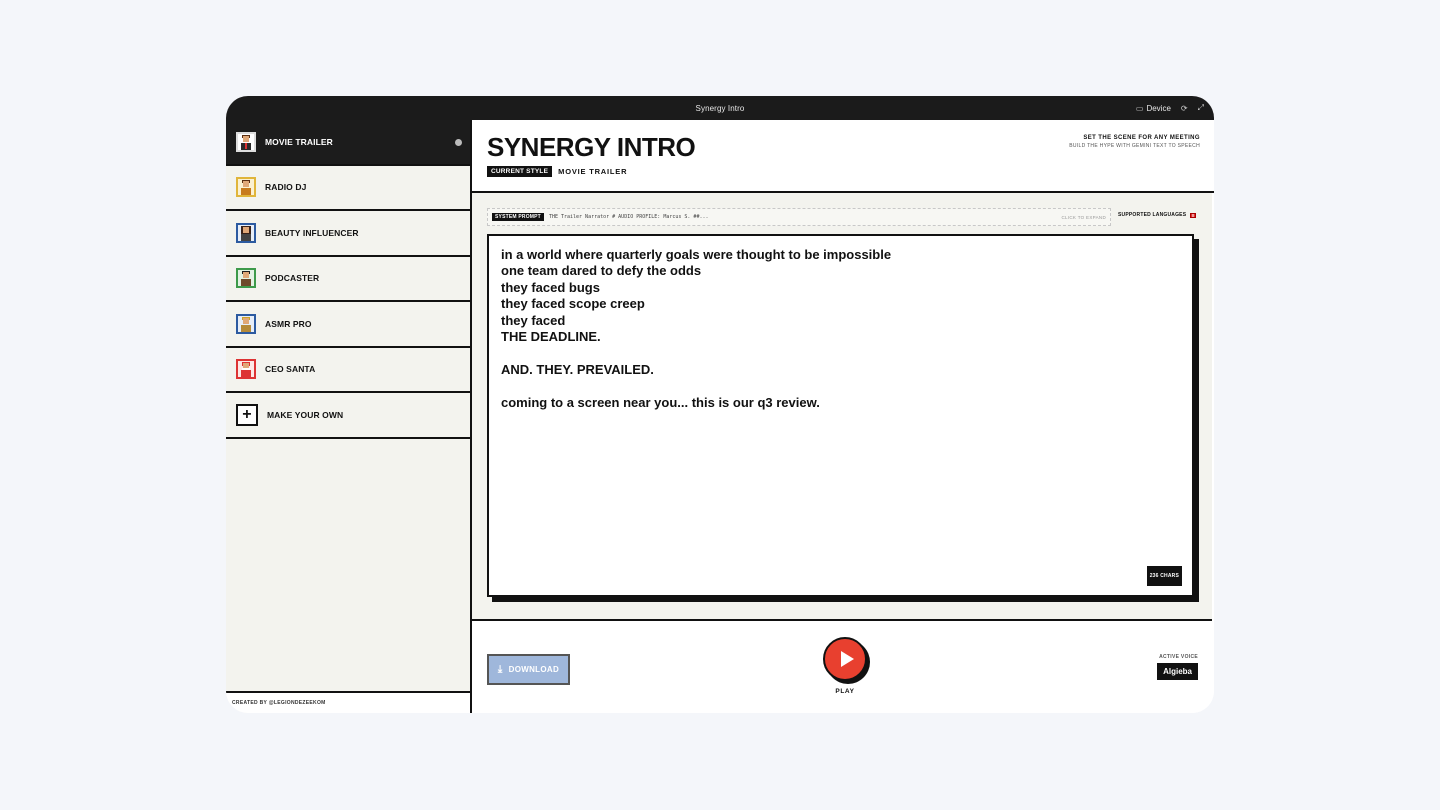  I want to click on sidebar-item-radio-dj: RADIO DJ, so click(348, 188).